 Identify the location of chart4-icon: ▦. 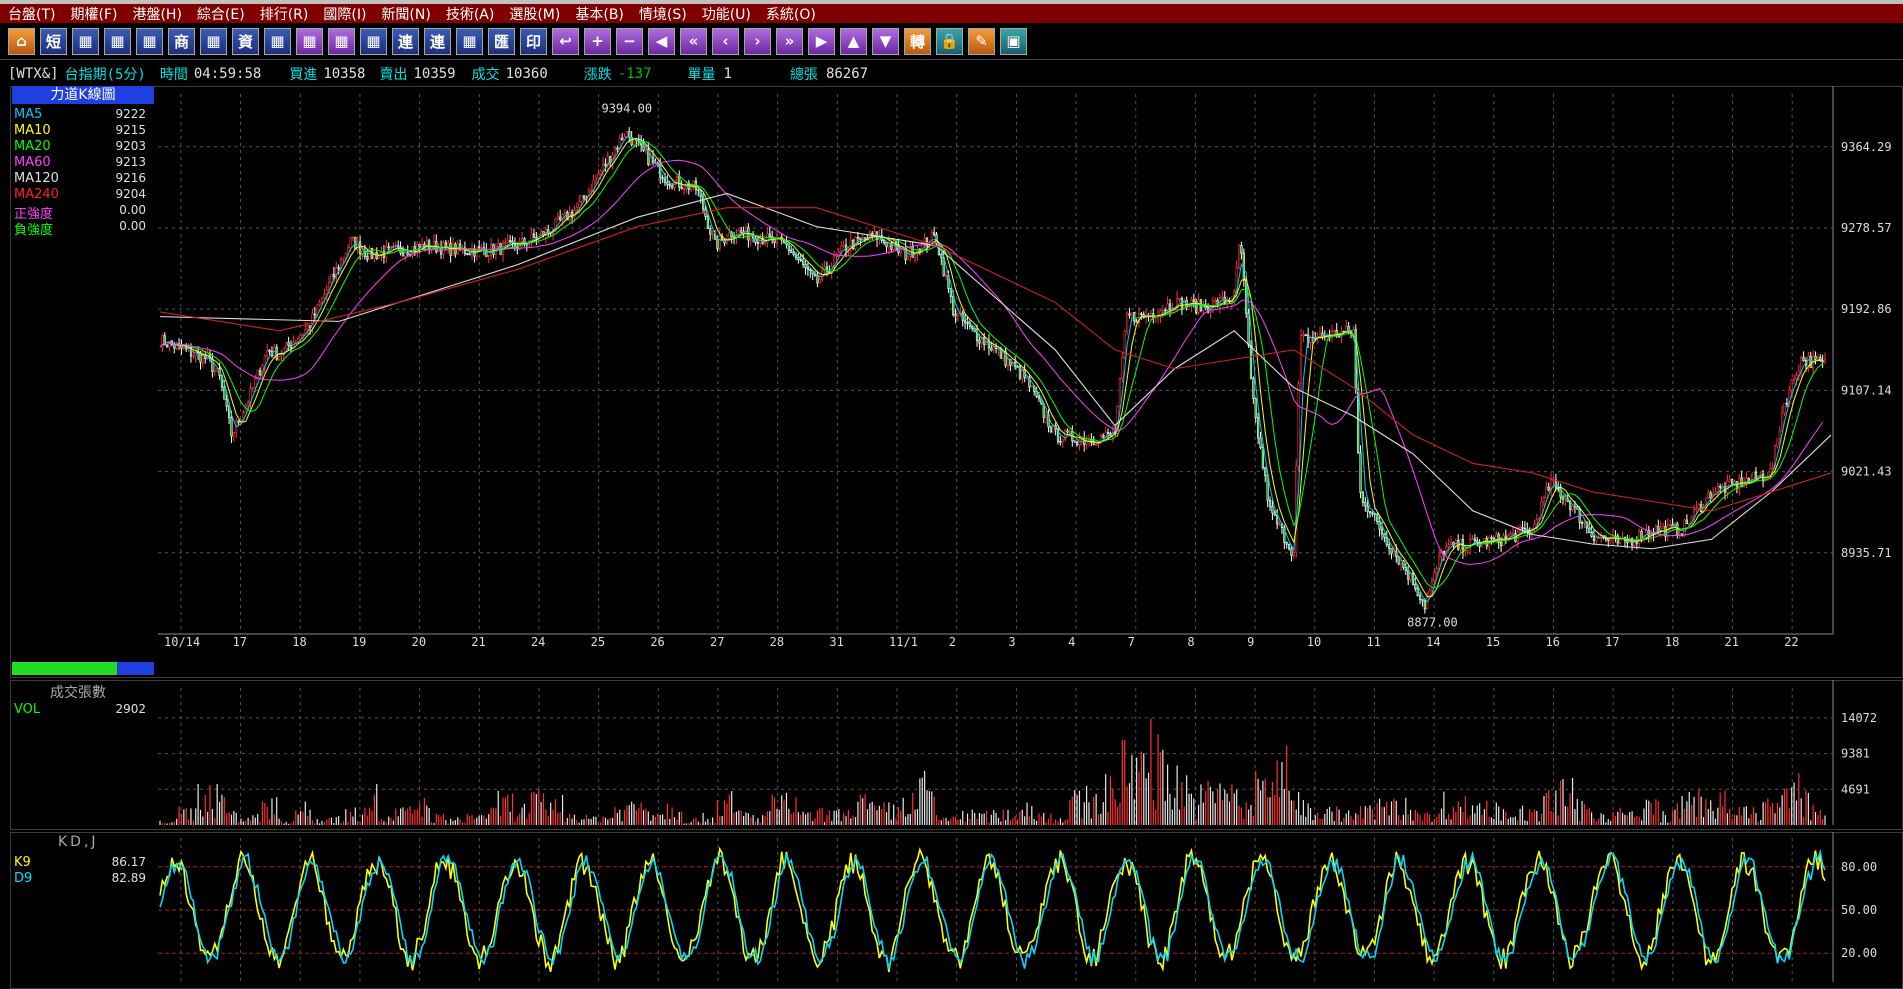
(213, 41).